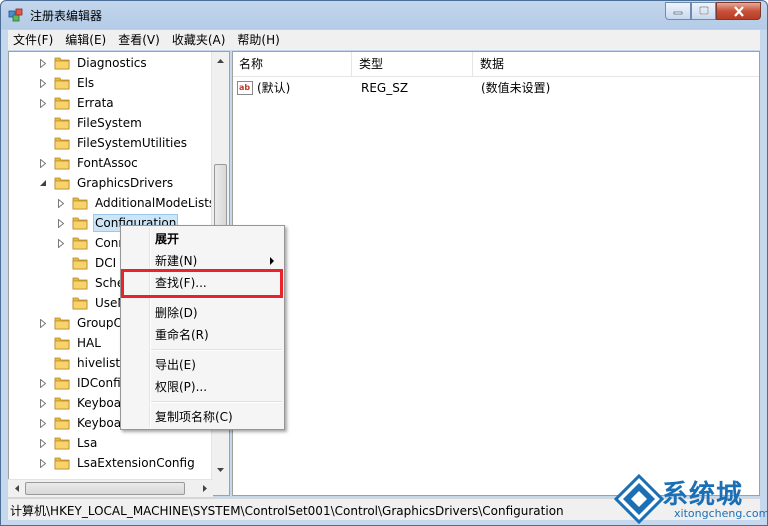  I want to click on tree-item: FileSystem, so click(91, 123).